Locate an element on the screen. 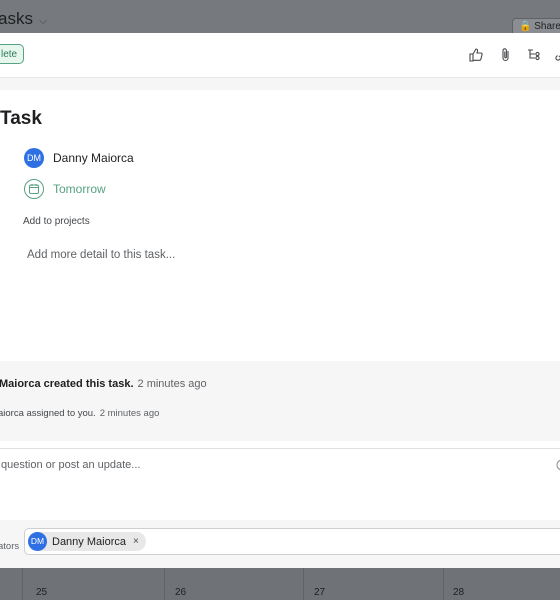 This screenshot has width=560, height=600. collaborators-bar: ators DM Danny Maiorca × is located at coordinates (280, 544).